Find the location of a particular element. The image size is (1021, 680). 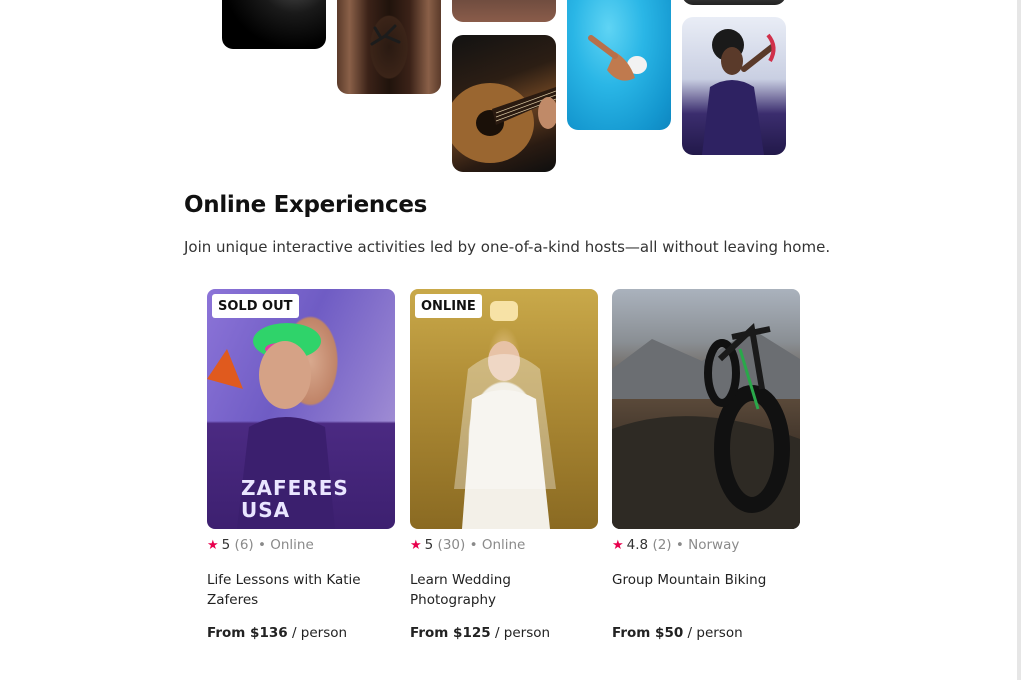

price: From $125 / person is located at coordinates (480, 633).